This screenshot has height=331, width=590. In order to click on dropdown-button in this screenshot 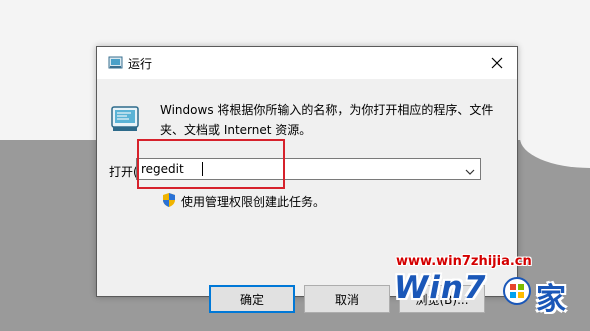, I will do `click(470, 169)`.